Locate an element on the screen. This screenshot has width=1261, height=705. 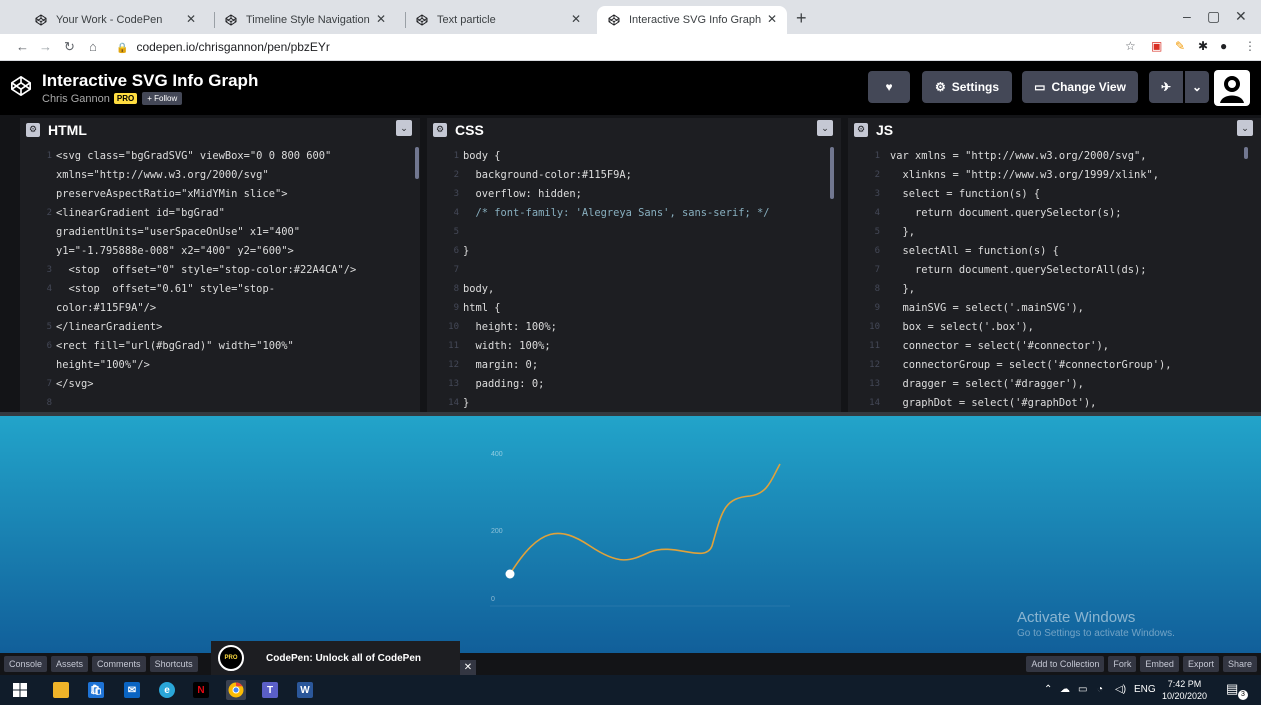
reload-icon: ↻ is located at coordinates (69, 47).